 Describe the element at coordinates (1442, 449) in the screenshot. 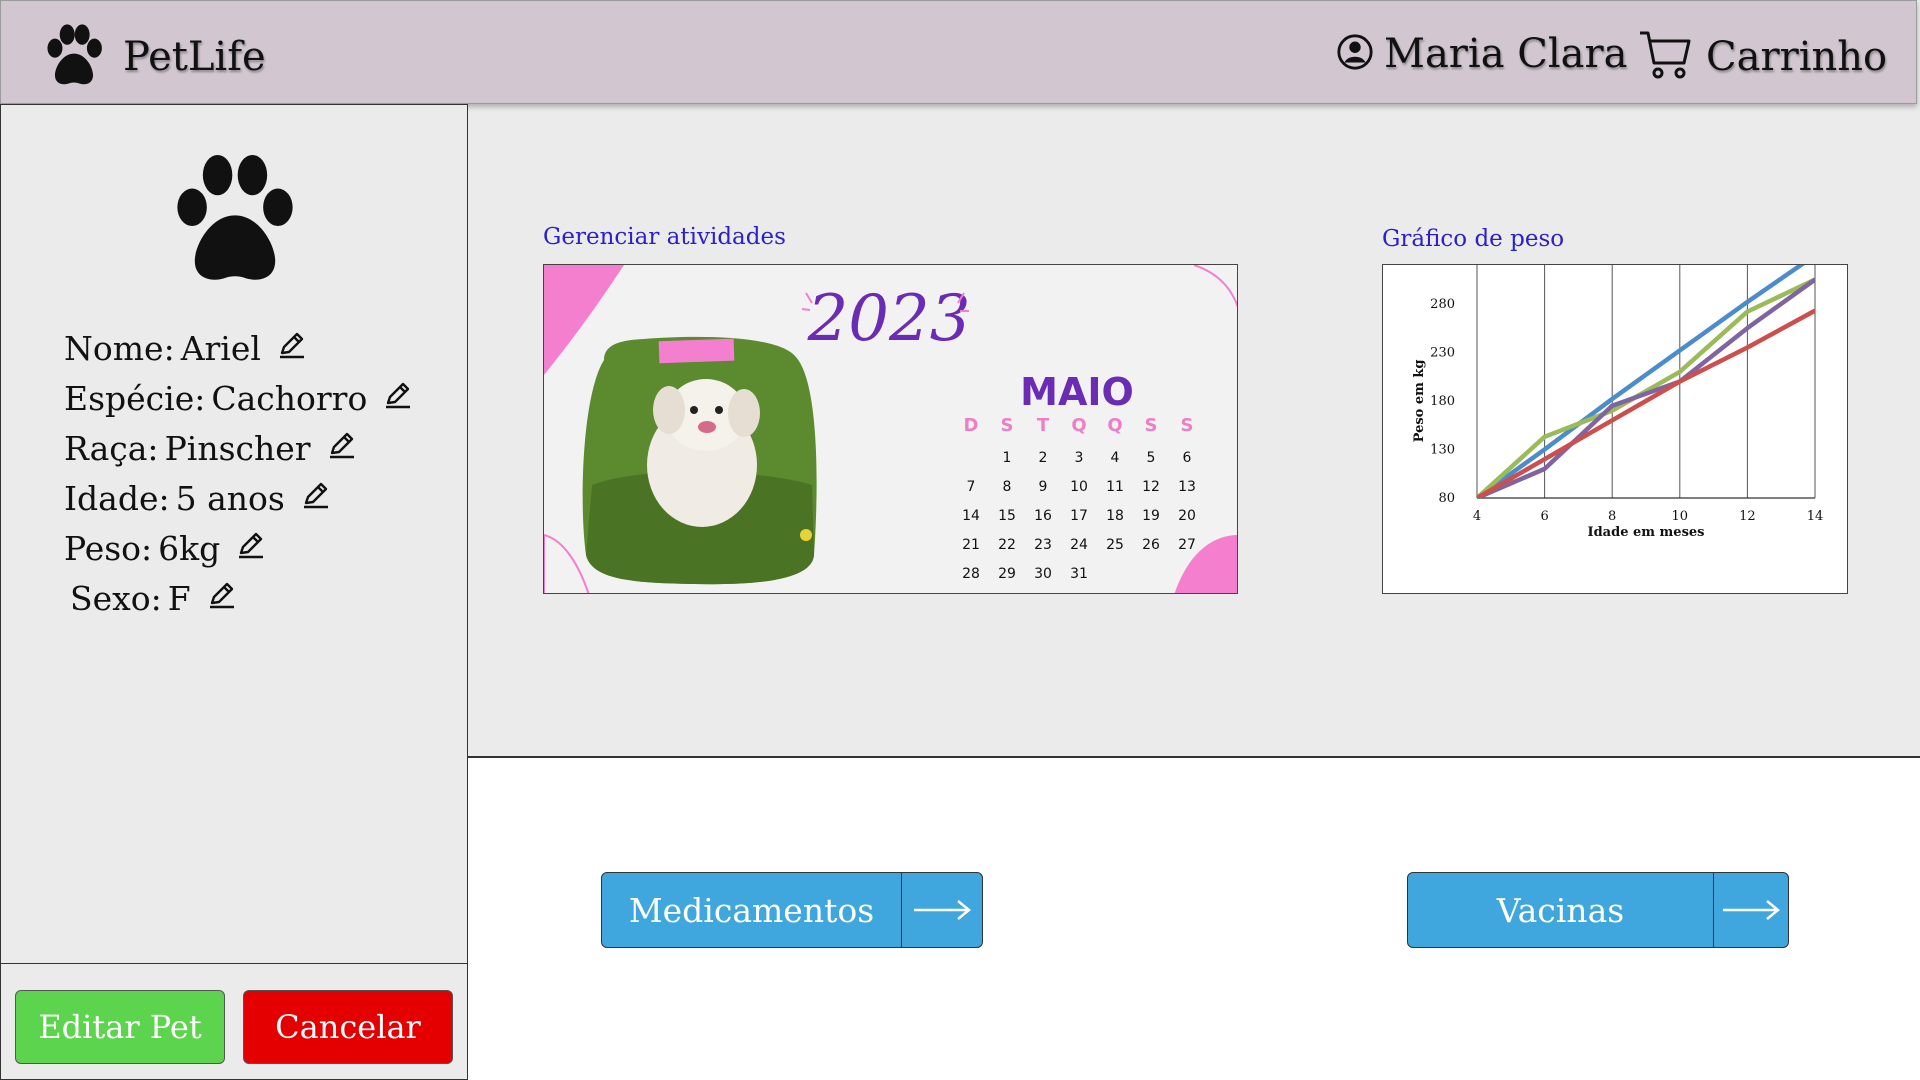

I see `y-tick-label: 130` at that location.